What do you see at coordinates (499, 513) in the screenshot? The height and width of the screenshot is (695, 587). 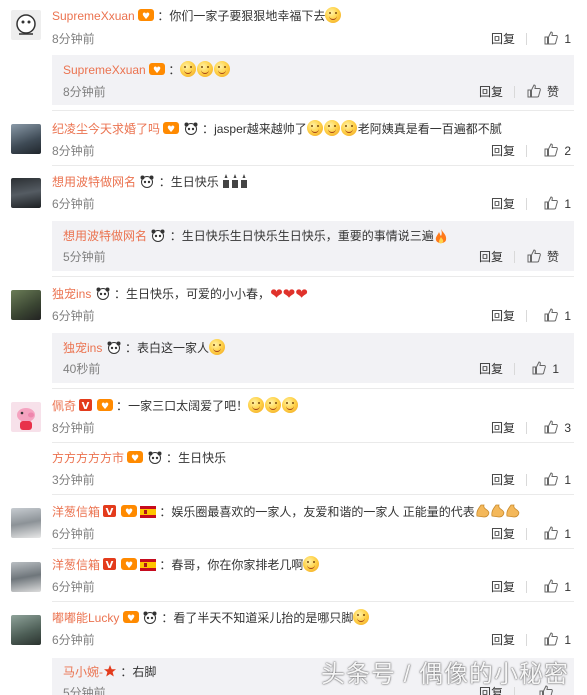 I see `muscle-emoji-icon` at bounding box center [499, 513].